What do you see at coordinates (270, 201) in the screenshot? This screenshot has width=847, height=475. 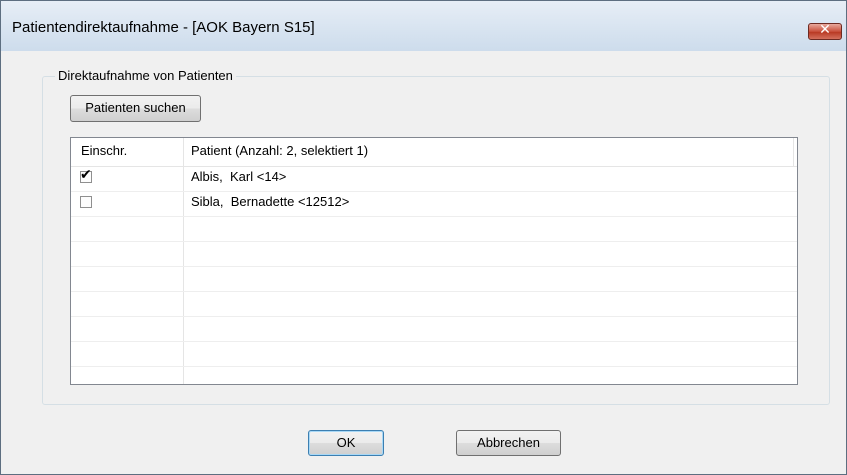 I see `patient-name-cell: Sibla, Bernadette <12512>` at bounding box center [270, 201].